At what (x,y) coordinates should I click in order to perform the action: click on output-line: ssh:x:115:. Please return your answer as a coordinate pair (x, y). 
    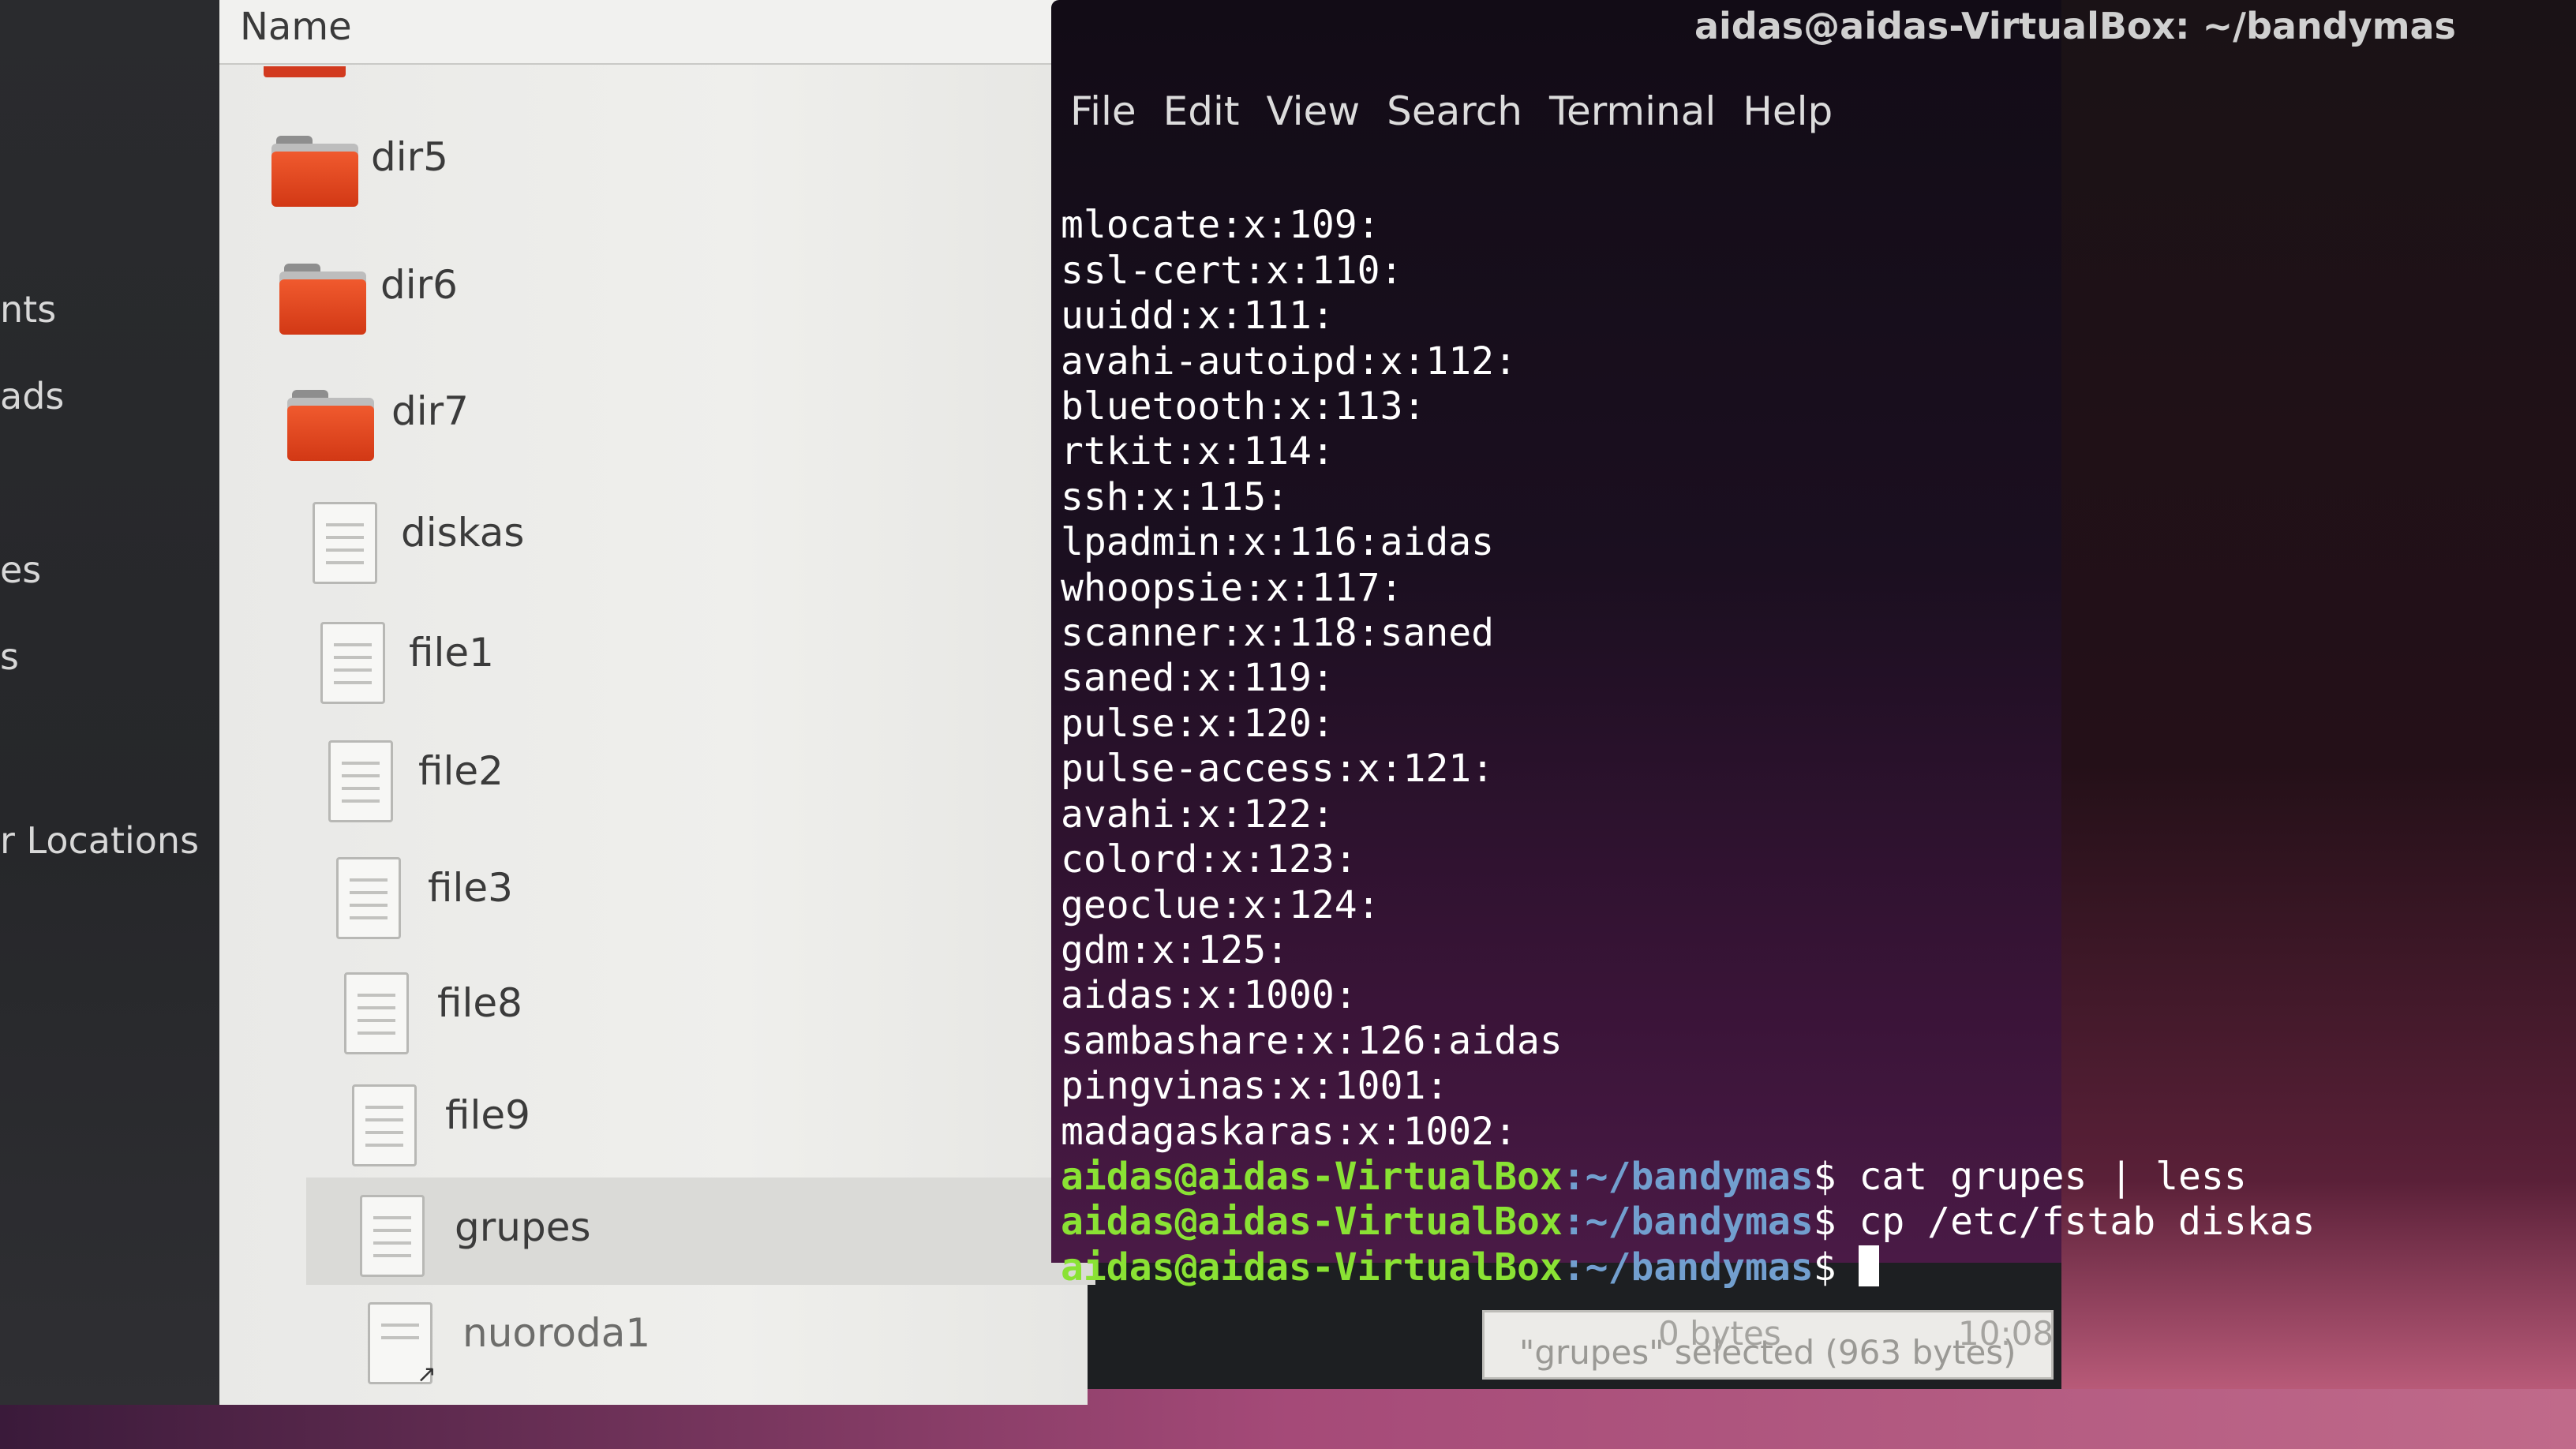
    Looking at the image, I should click on (1175, 496).